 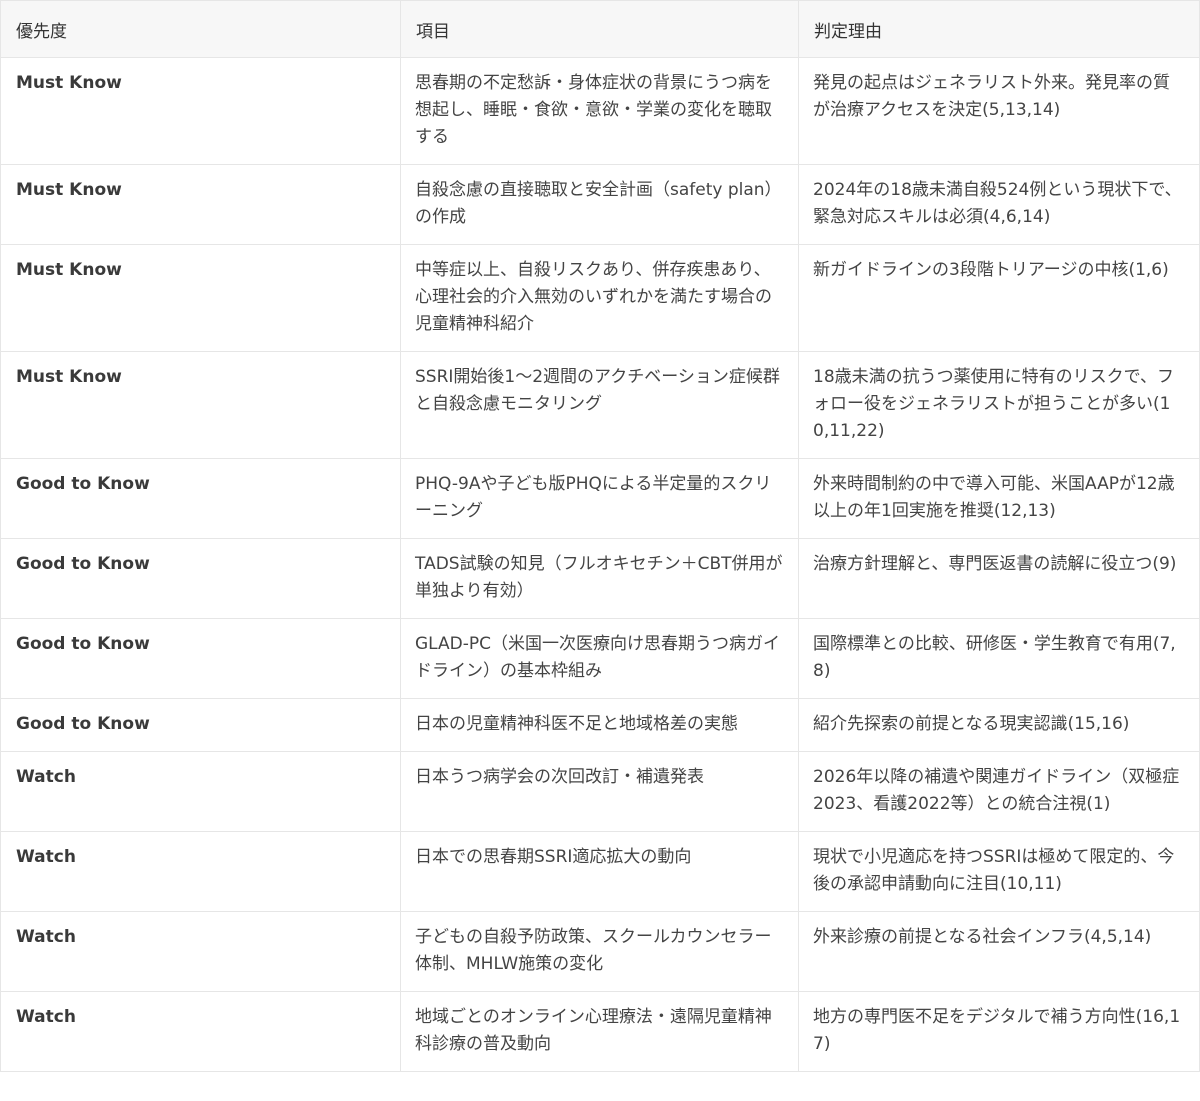 I want to click on header-reason: 判定理由, so click(x=999, y=29).